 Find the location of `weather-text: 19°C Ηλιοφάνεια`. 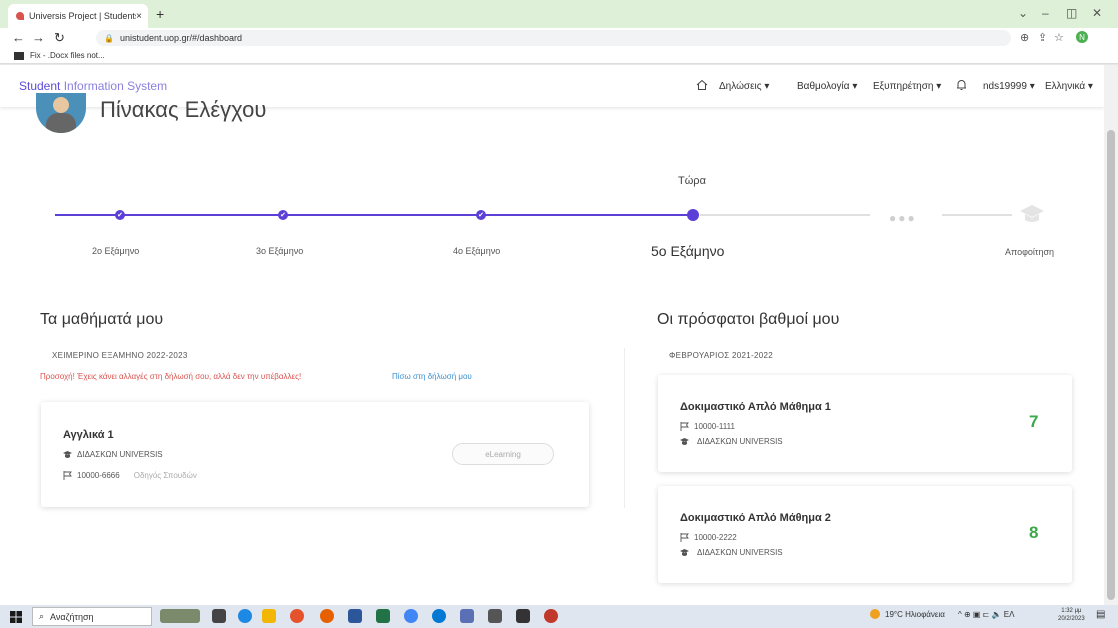

weather-text: 19°C Ηλιοφάνεια is located at coordinates (915, 614).